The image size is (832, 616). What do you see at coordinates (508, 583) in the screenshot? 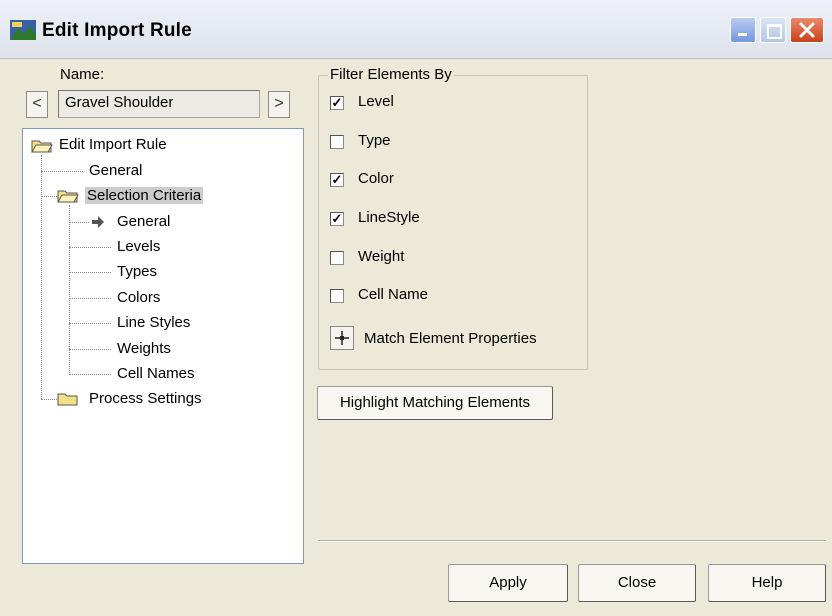
I see `apply-button: Apply` at bounding box center [508, 583].